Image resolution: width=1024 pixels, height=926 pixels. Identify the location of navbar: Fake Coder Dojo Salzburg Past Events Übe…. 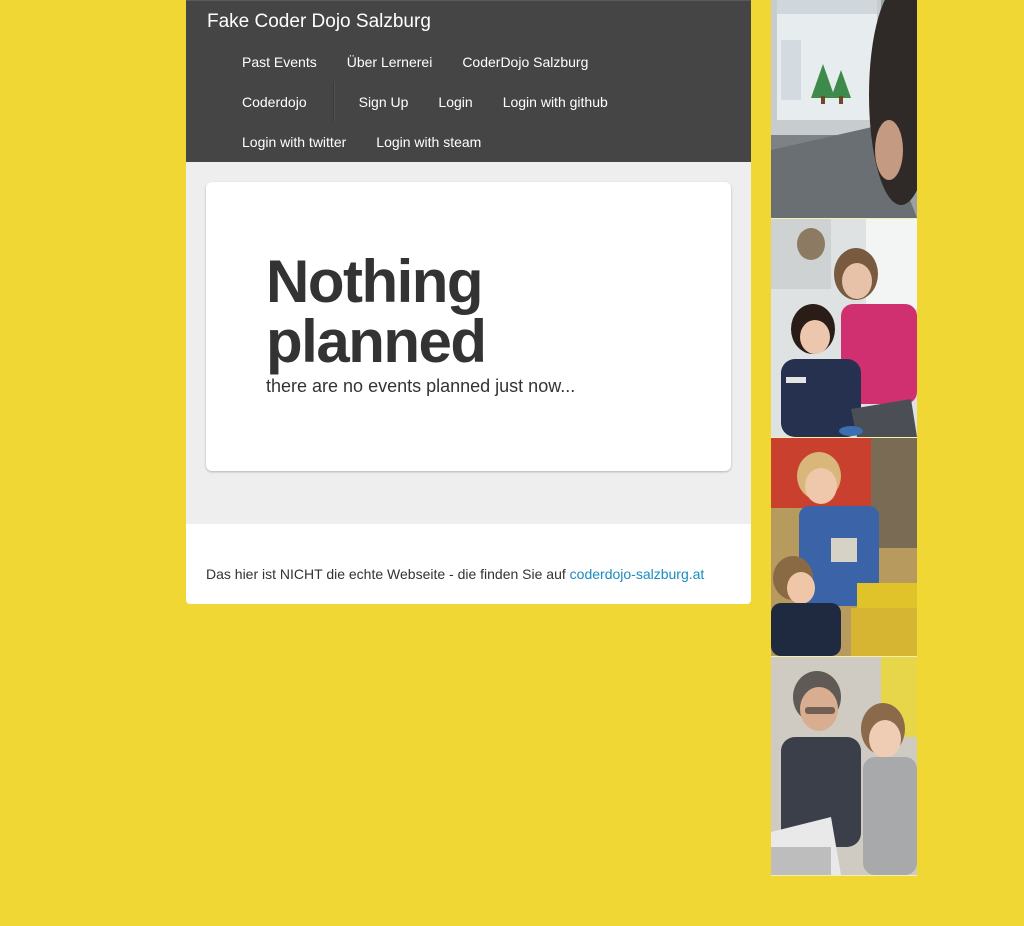
(468, 81).